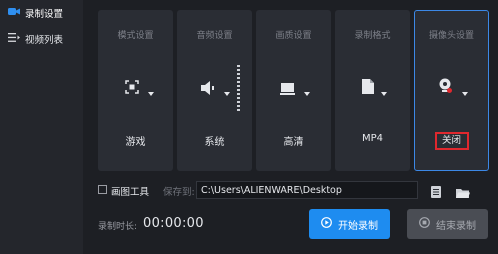 The height and width of the screenshot is (254, 498). Describe the element at coordinates (424, 224) in the screenshot. I see `stop-icon` at that location.